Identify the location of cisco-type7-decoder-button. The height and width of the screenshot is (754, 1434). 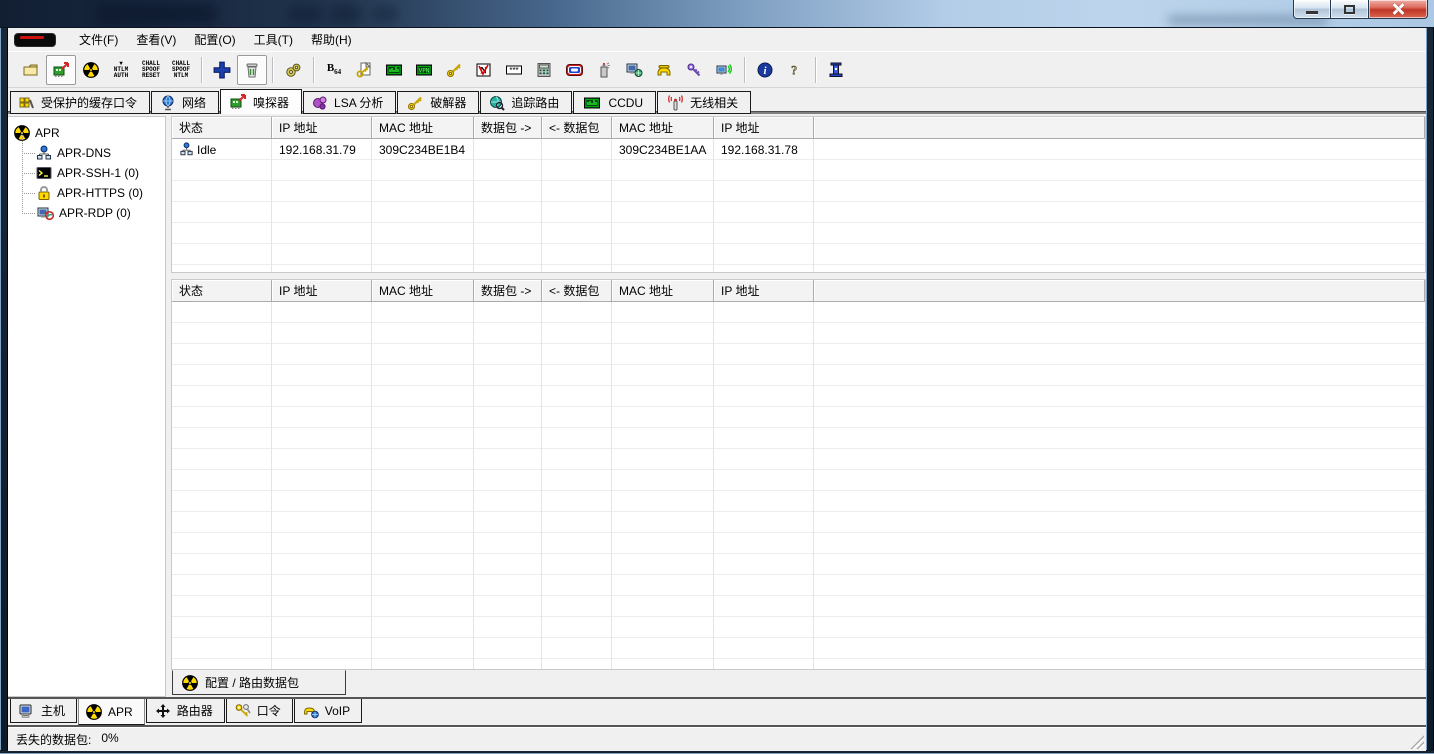
(394, 70).